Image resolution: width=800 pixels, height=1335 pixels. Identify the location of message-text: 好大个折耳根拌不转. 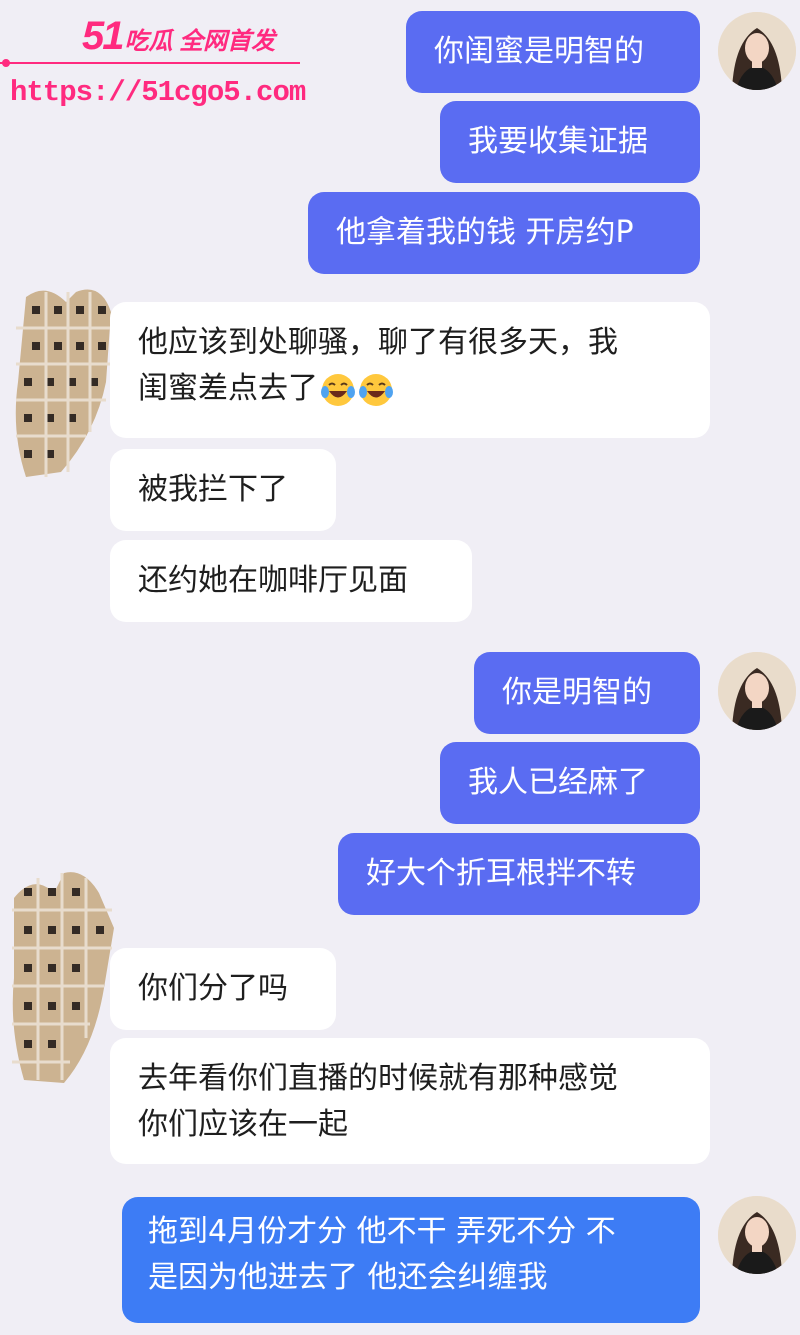
(501, 873).